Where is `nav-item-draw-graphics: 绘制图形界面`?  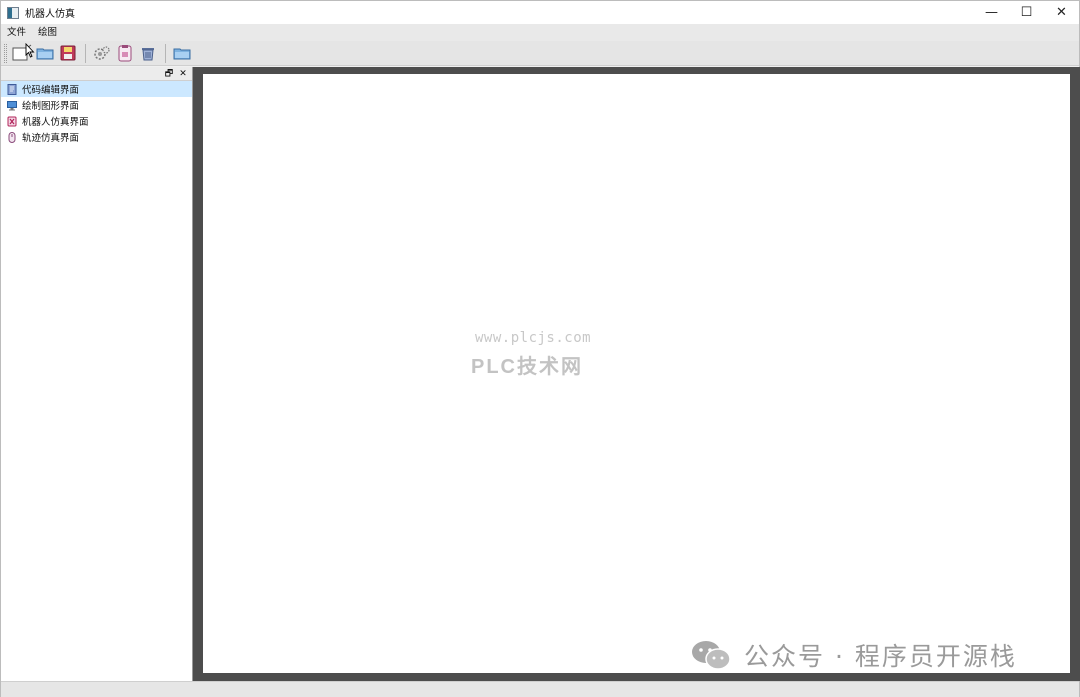
nav-item-draw-graphics: 绘制图形界面 is located at coordinates (96, 105).